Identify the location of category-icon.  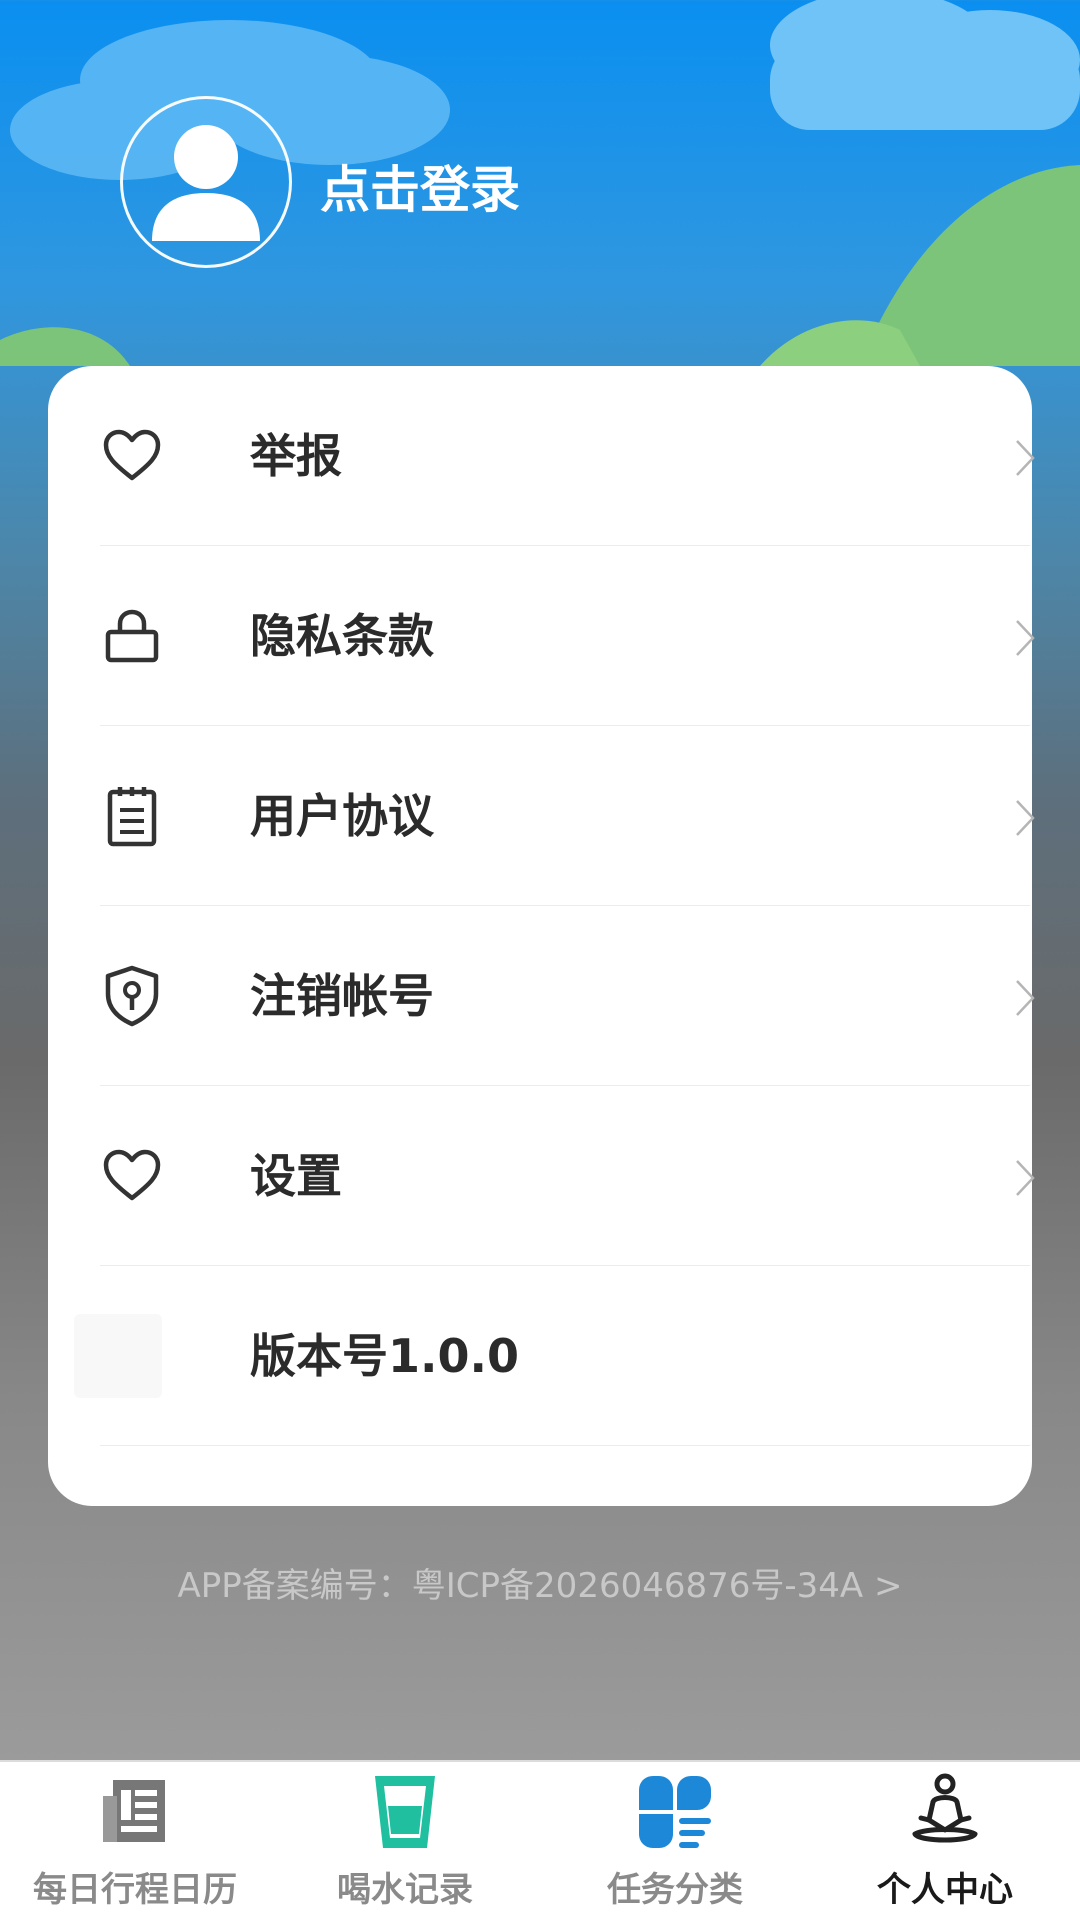
(675, 1812).